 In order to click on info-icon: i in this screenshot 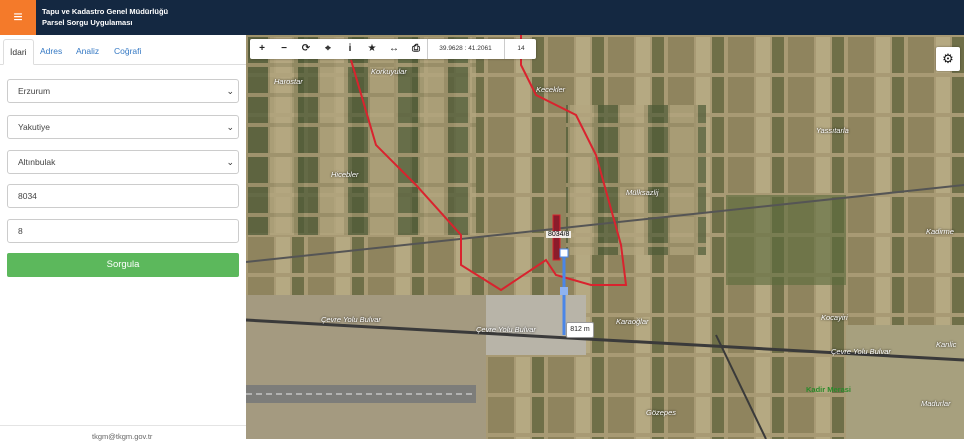, I will do `click(350, 49)`.